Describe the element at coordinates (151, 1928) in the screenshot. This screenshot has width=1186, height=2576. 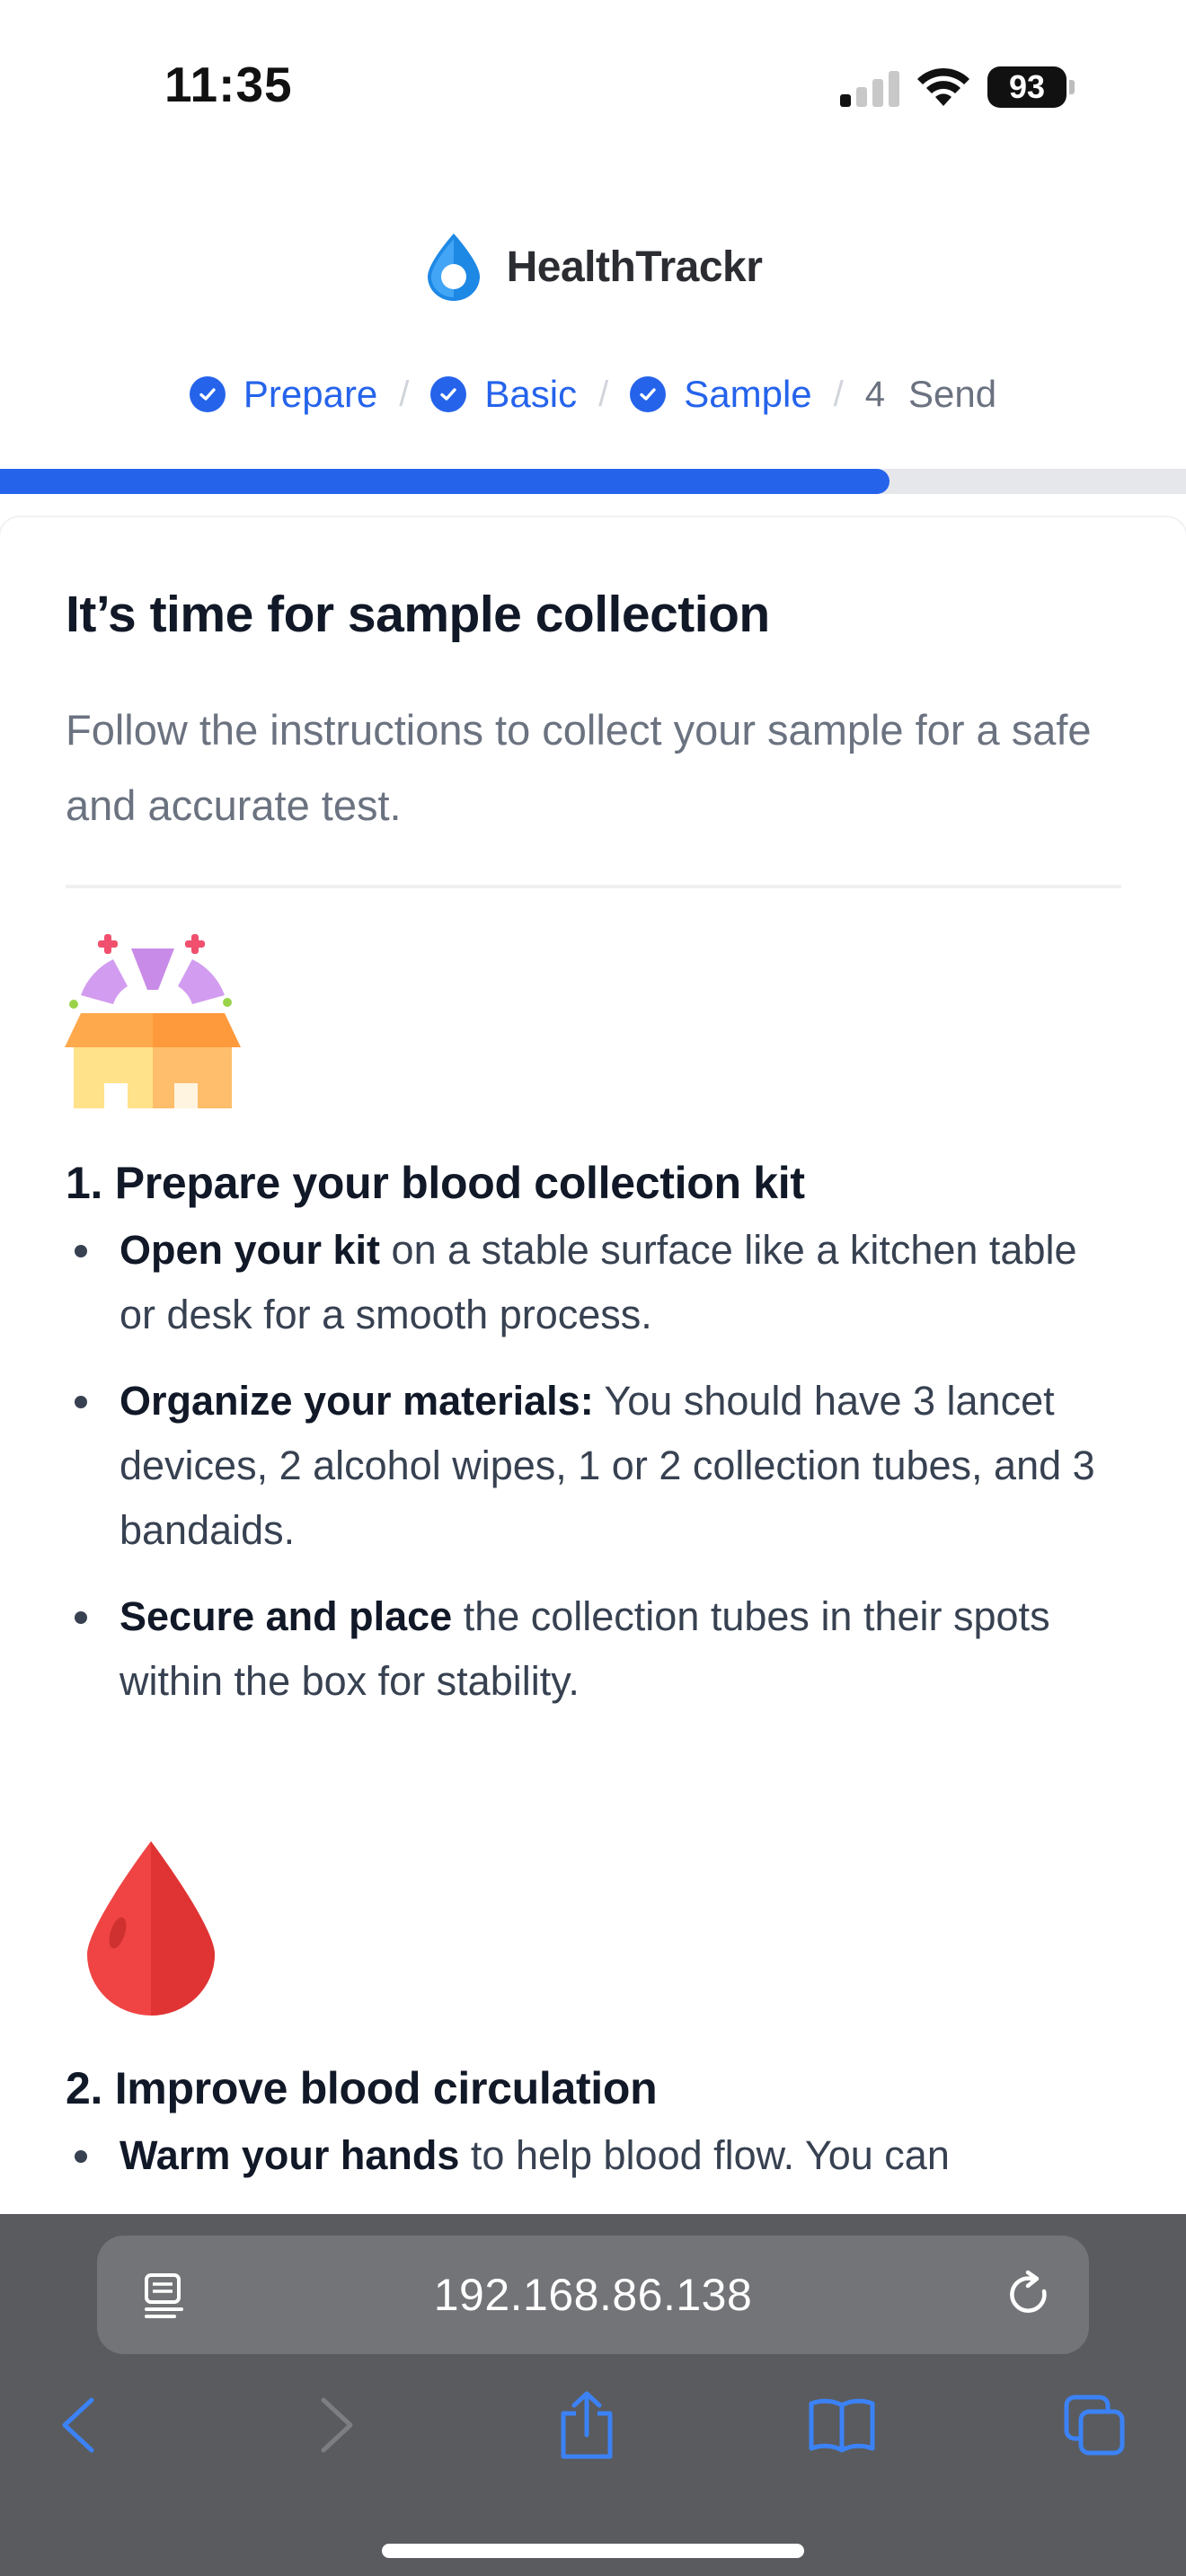
I see `blood-drop-icon` at that location.